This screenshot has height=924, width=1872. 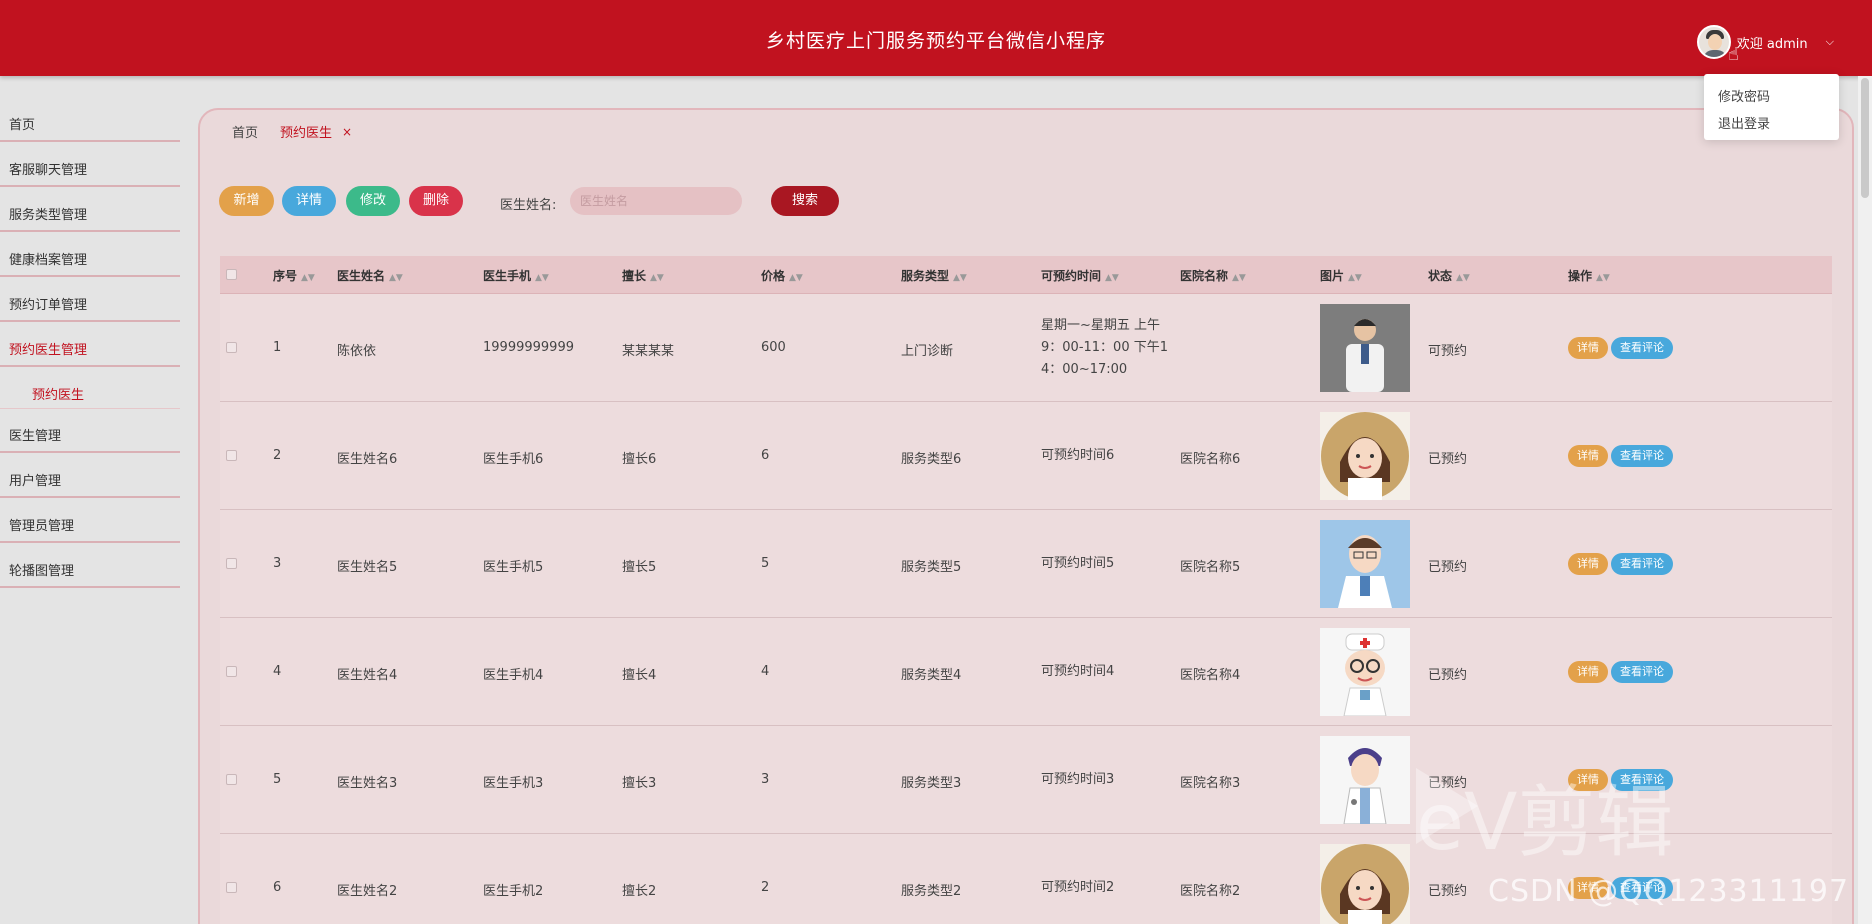 What do you see at coordinates (643, 275) in the screenshot?
I see `header-skill: 擅长 ▲▼` at bounding box center [643, 275].